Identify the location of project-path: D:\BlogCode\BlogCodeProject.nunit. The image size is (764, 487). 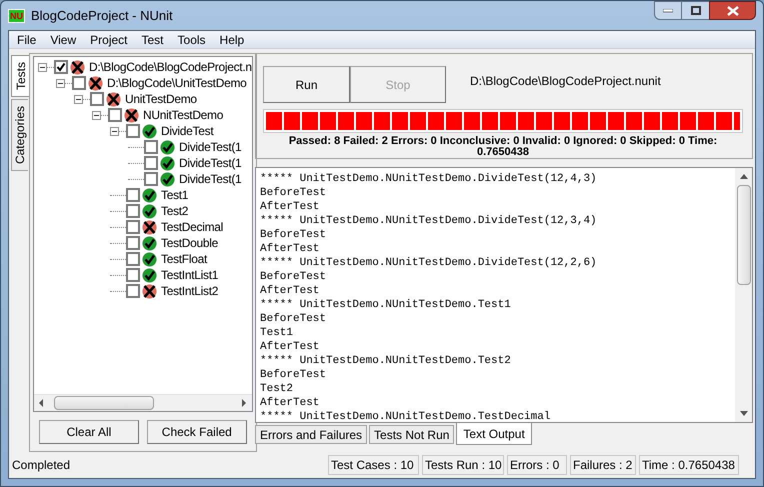
(565, 81).